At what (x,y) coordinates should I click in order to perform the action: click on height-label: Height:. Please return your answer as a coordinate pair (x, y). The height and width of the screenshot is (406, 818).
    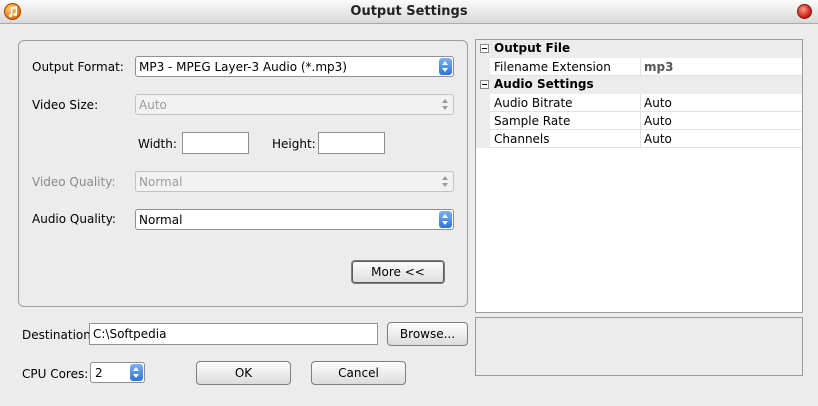
    Looking at the image, I should click on (294, 144).